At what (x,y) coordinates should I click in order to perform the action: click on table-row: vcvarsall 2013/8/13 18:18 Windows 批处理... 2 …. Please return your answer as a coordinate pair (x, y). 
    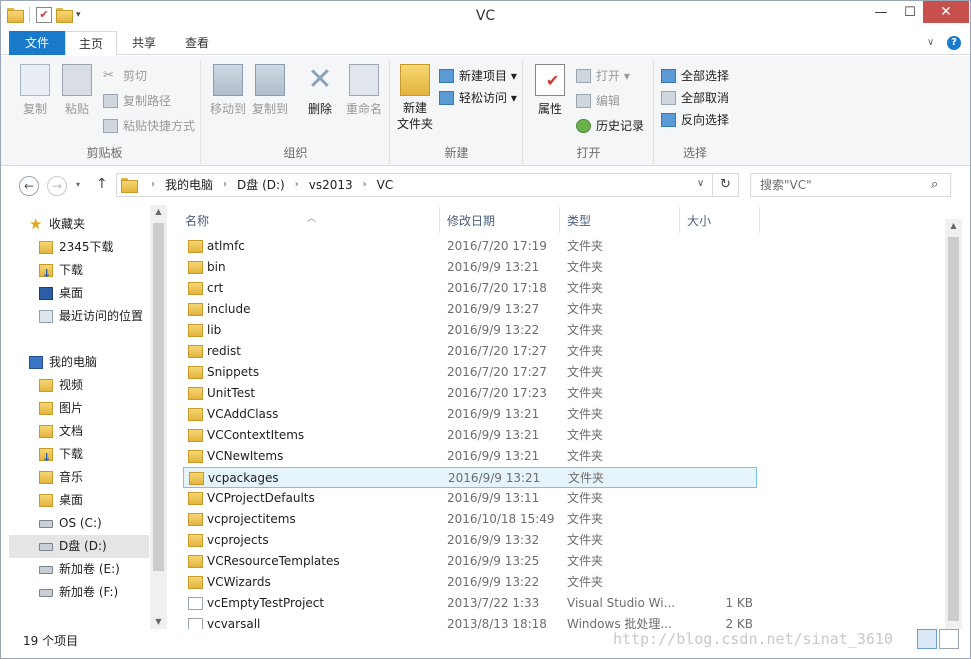
    Looking at the image, I should click on (470, 621).